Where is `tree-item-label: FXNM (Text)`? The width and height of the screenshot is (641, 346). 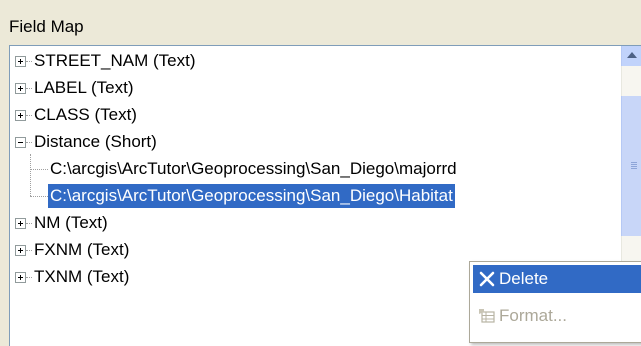
tree-item-label: FXNM (Text) is located at coordinates (82, 249).